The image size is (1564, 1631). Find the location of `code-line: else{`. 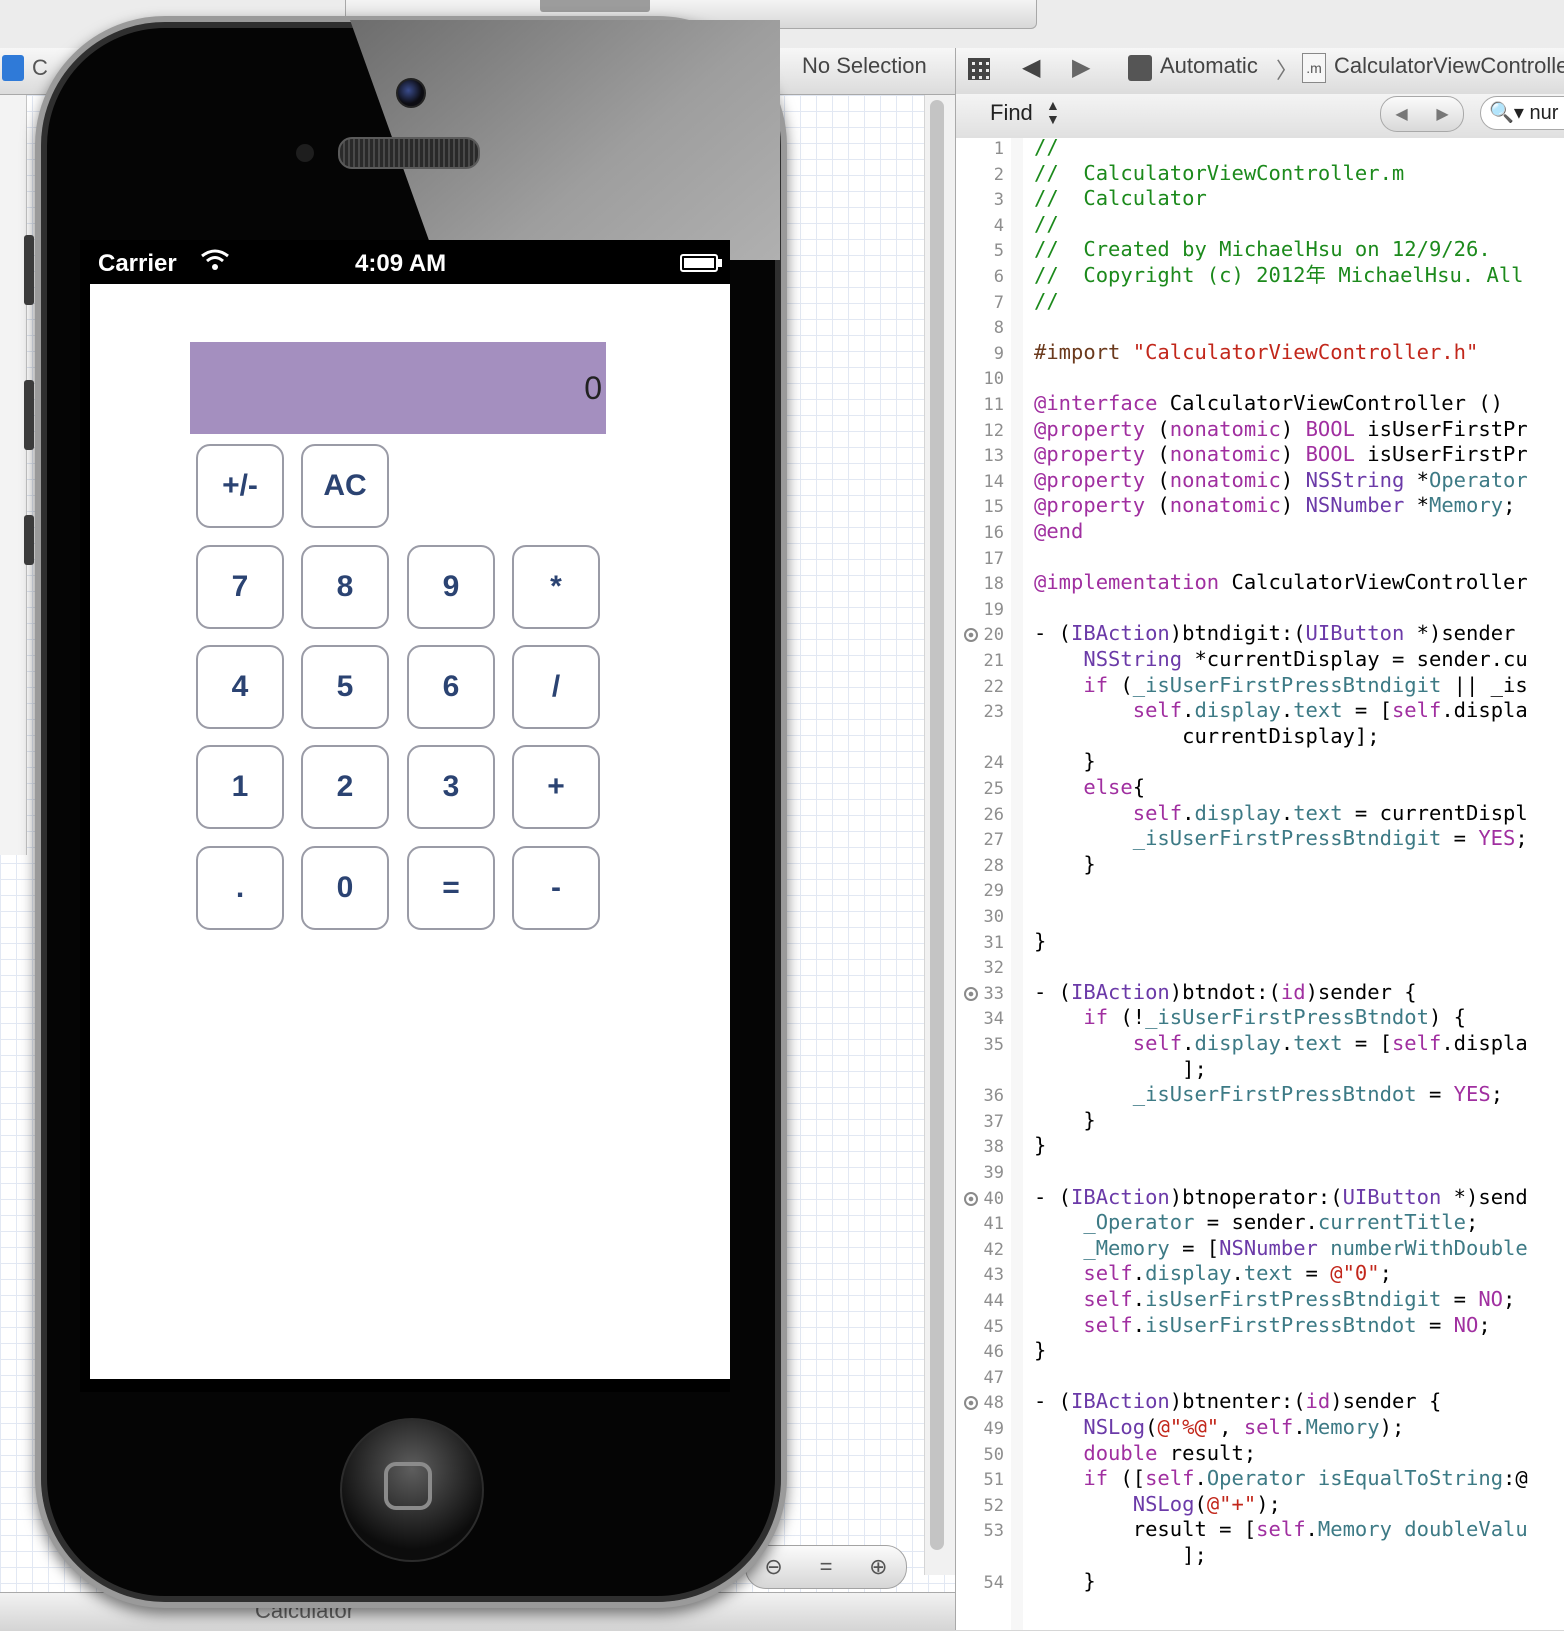

code-line: else{ is located at coordinates (1089, 787).